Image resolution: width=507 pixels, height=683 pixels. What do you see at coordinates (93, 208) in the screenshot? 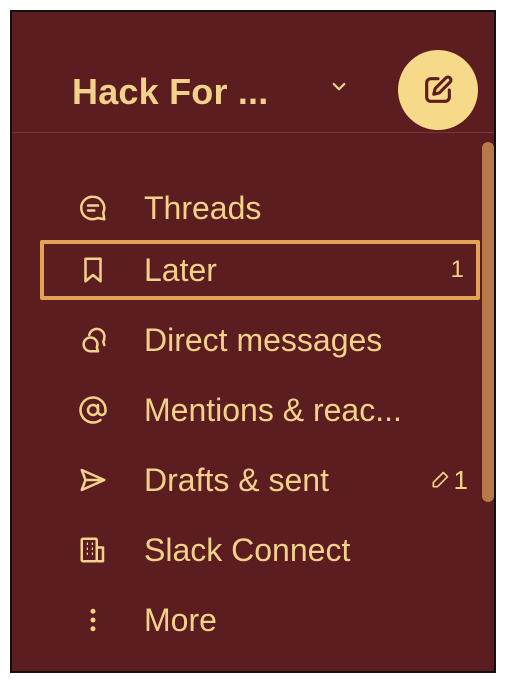
I see `threads-icon` at bounding box center [93, 208].